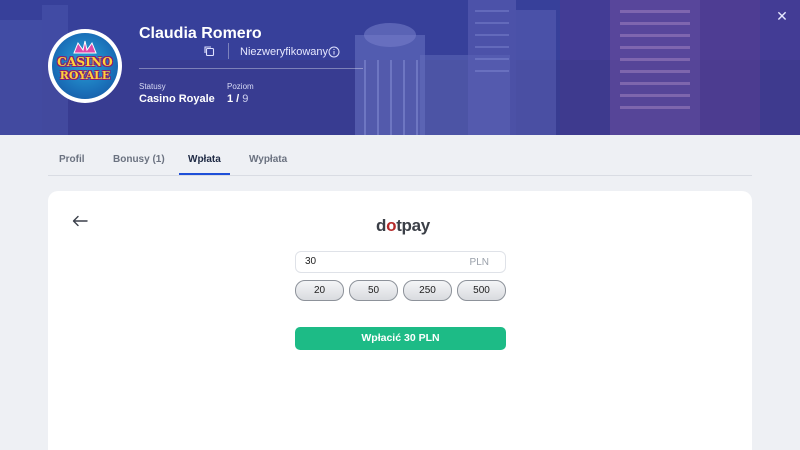 The width and height of the screenshot is (800, 450). Describe the element at coordinates (72, 159) in the screenshot. I see `tab-profil: Profil` at that location.